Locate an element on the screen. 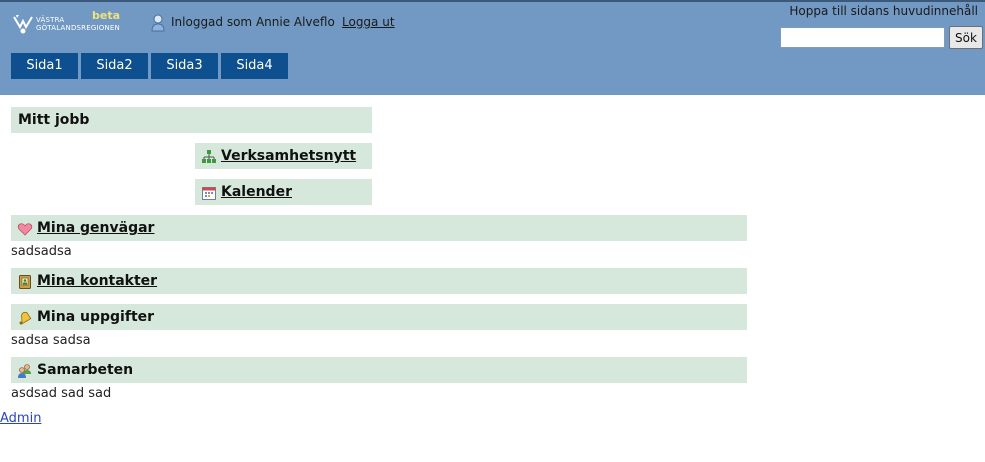 The height and width of the screenshot is (462, 985). search-button: Sök is located at coordinates (966, 37).